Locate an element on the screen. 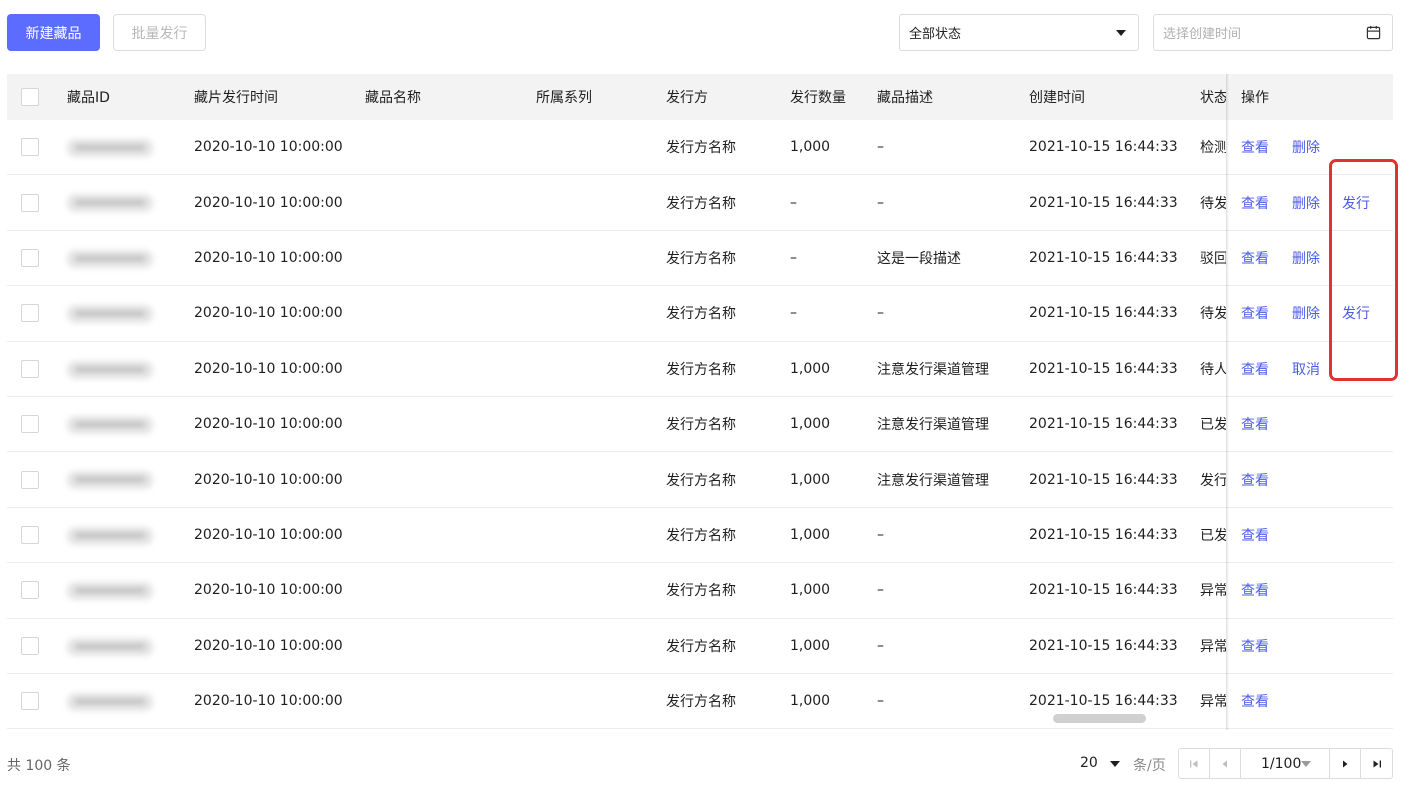 Image resolution: width=1415 pixels, height=789 pixels. cell-status: 异常 is located at coordinates (1213, 591).